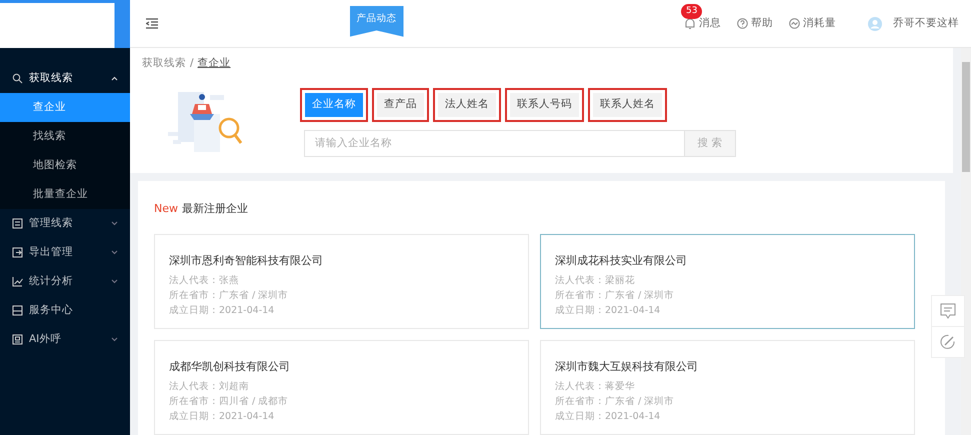 Image resolution: width=971 pixels, height=435 pixels. I want to click on usage-icon, so click(794, 23).